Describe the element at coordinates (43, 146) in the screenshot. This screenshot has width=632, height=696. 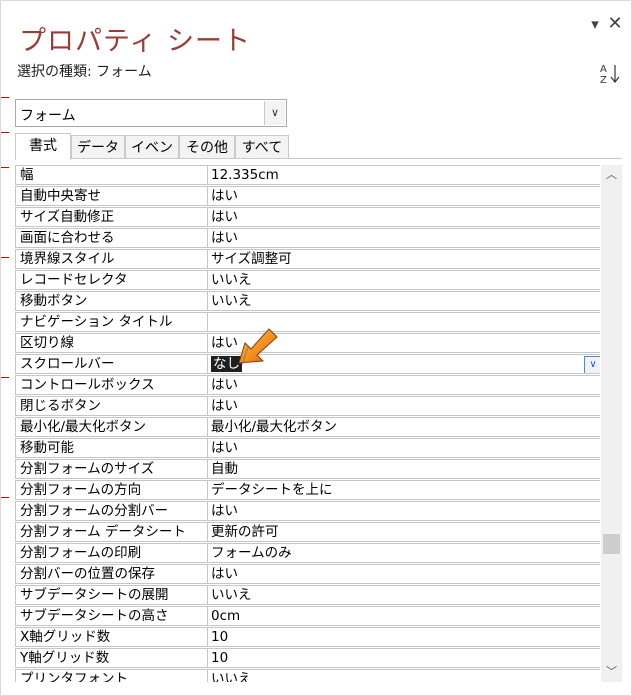
I see `tab-format: 書式` at that location.